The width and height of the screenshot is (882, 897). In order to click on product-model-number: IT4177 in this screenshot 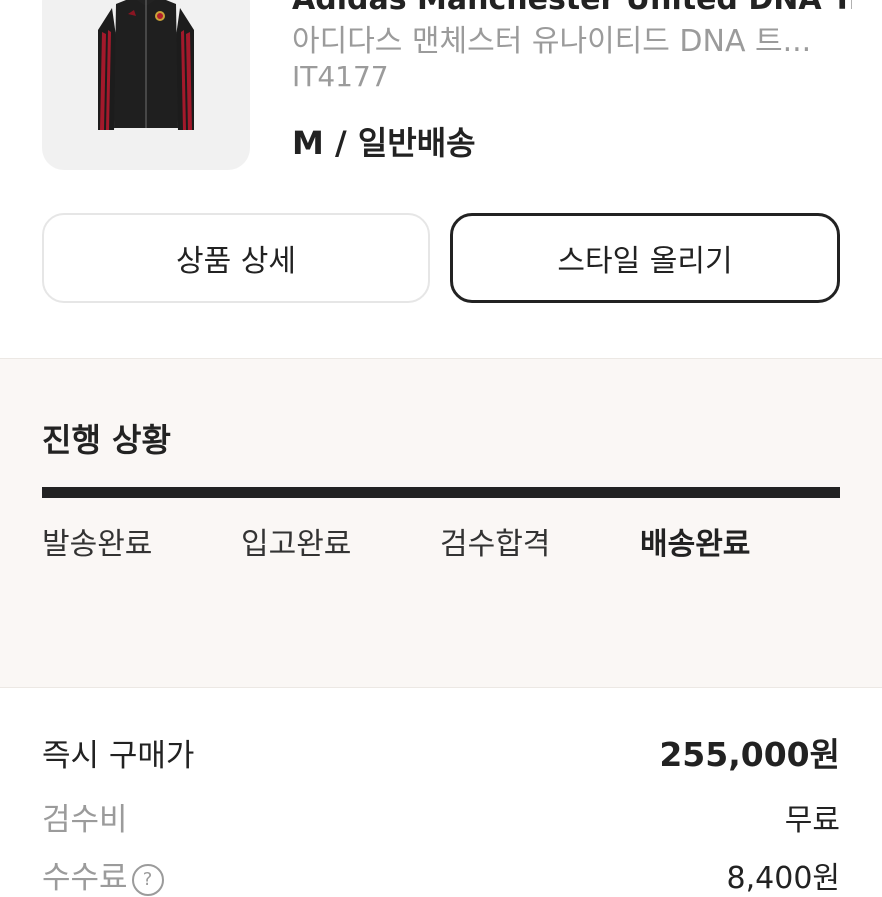, I will do `click(340, 76)`.